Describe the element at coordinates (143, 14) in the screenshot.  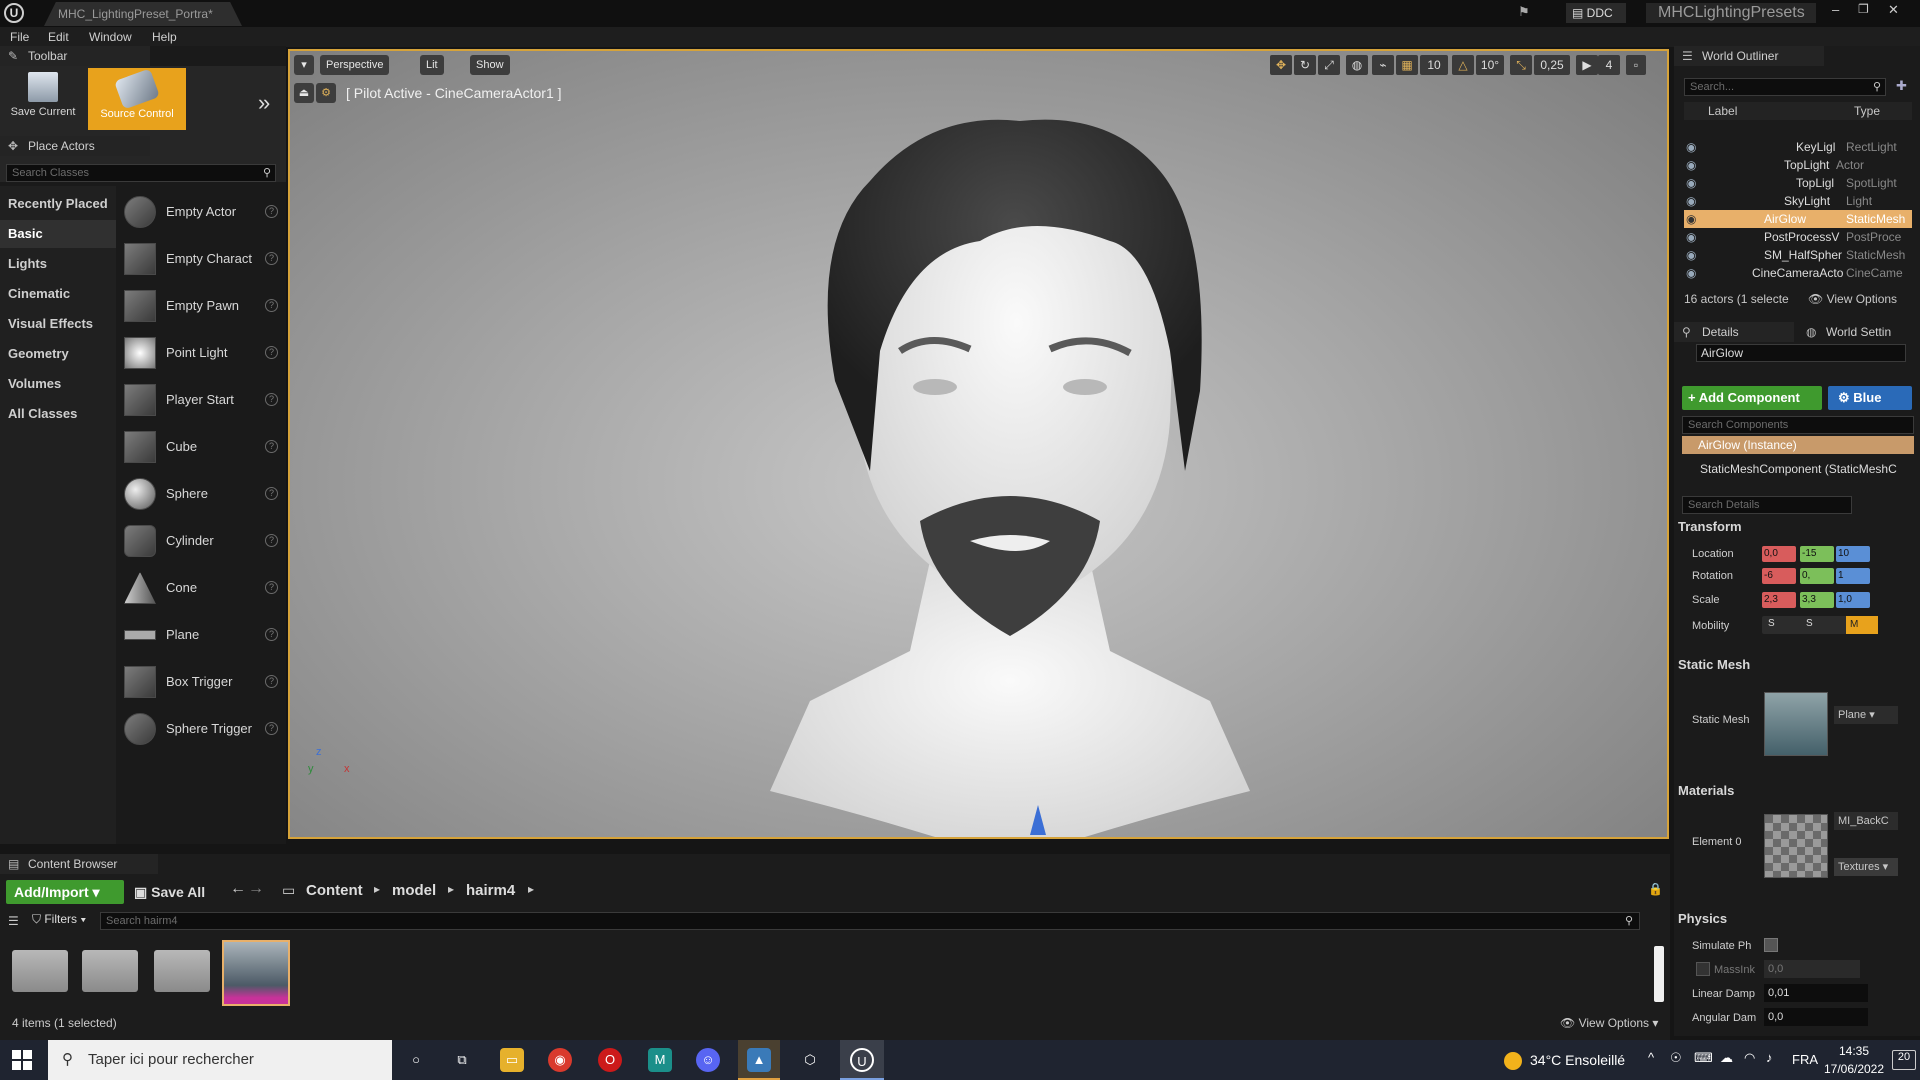
I see `document-tab: MHC_LightingPreset_Portra*` at that location.